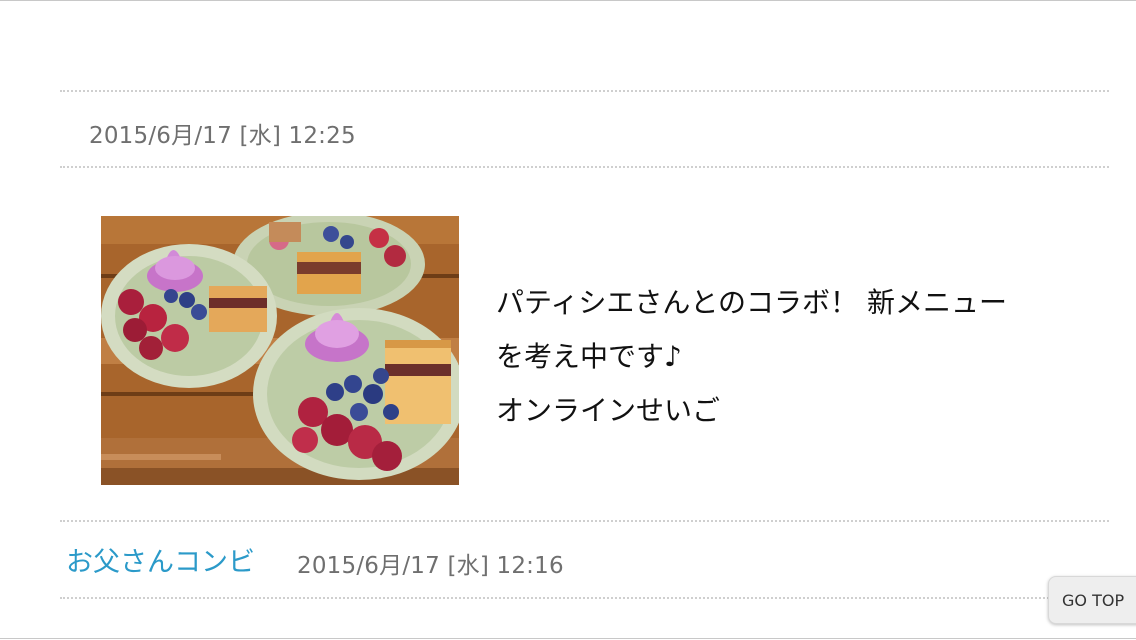 This screenshot has height=640, width=1136. Describe the element at coordinates (568, 0) in the screenshot. I see `top-border` at that location.